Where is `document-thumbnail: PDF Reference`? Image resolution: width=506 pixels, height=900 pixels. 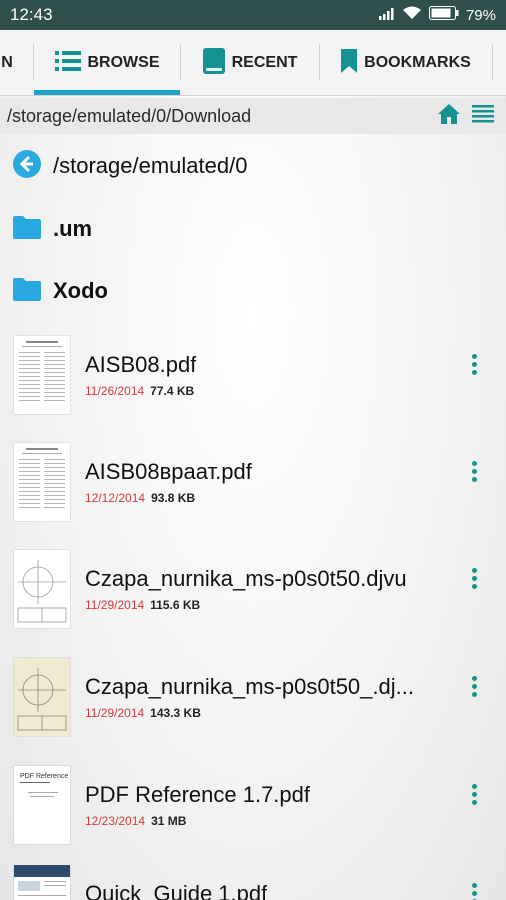
document-thumbnail: PDF Reference is located at coordinates (42, 805).